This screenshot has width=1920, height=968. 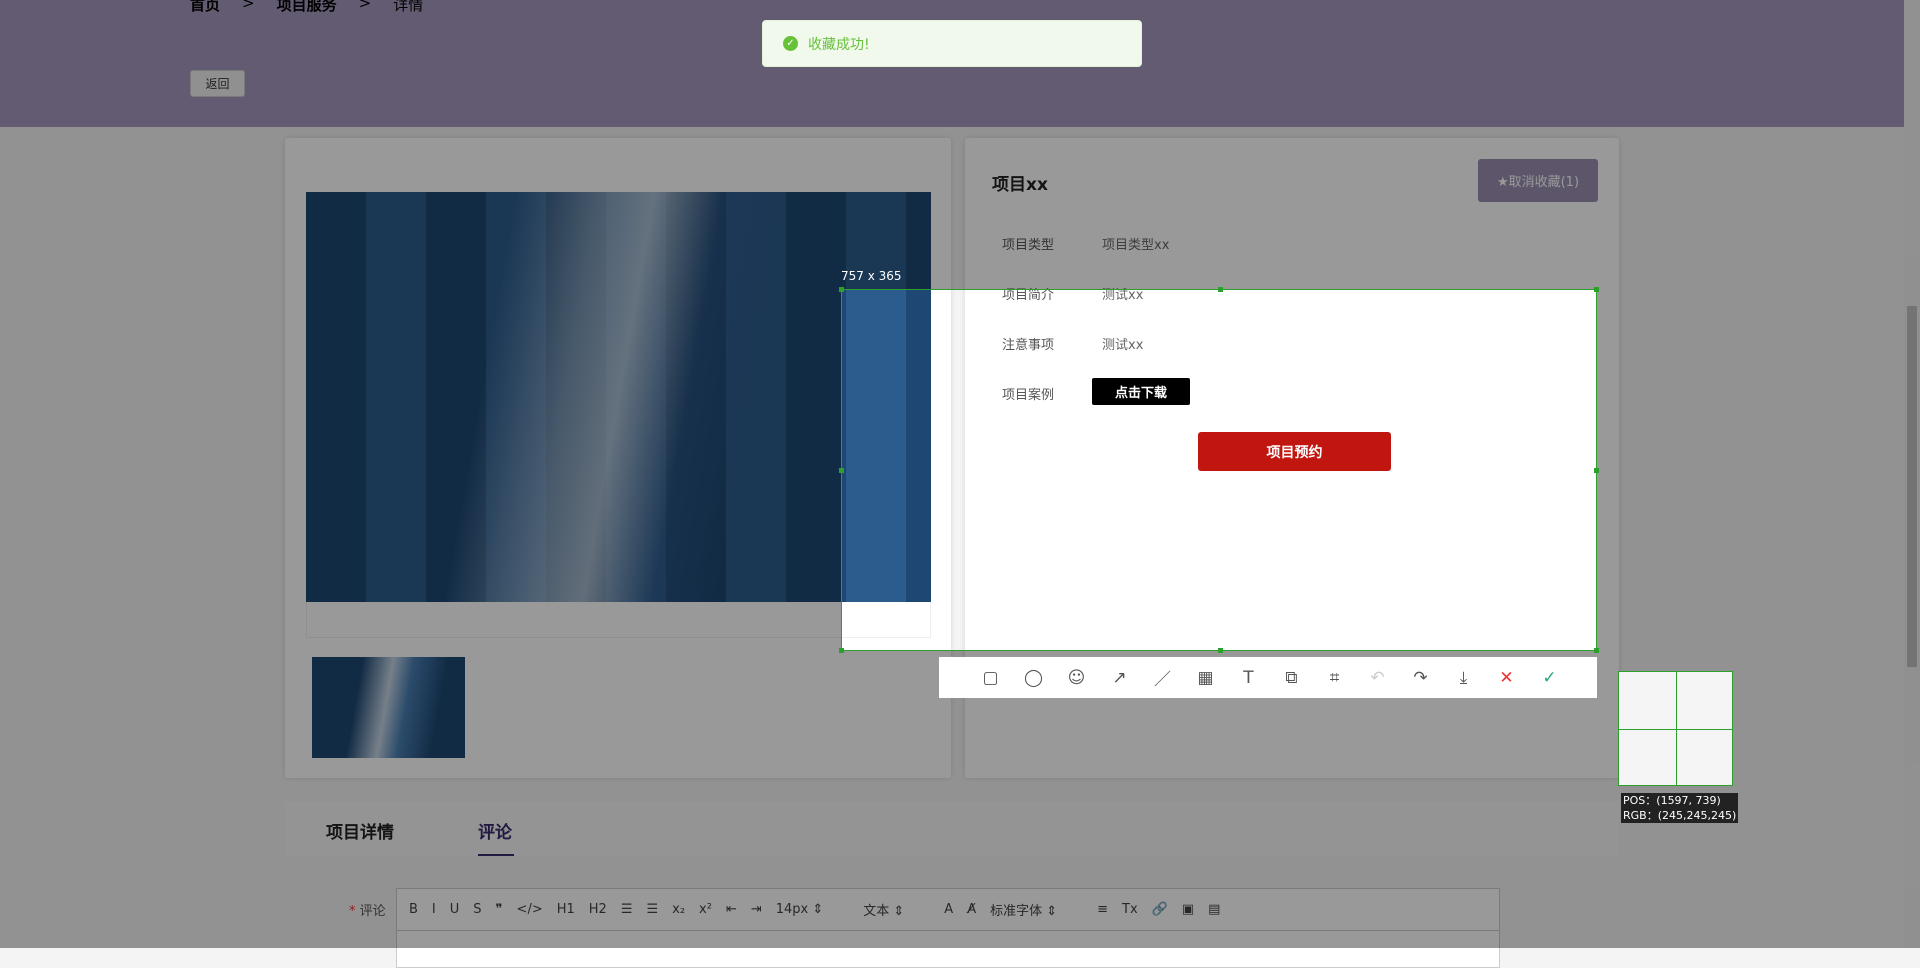 What do you see at coordinates (1205, 678) in the screenshot?
I see `mosaic-icon: ▦` at bounding box center [1205, 678].